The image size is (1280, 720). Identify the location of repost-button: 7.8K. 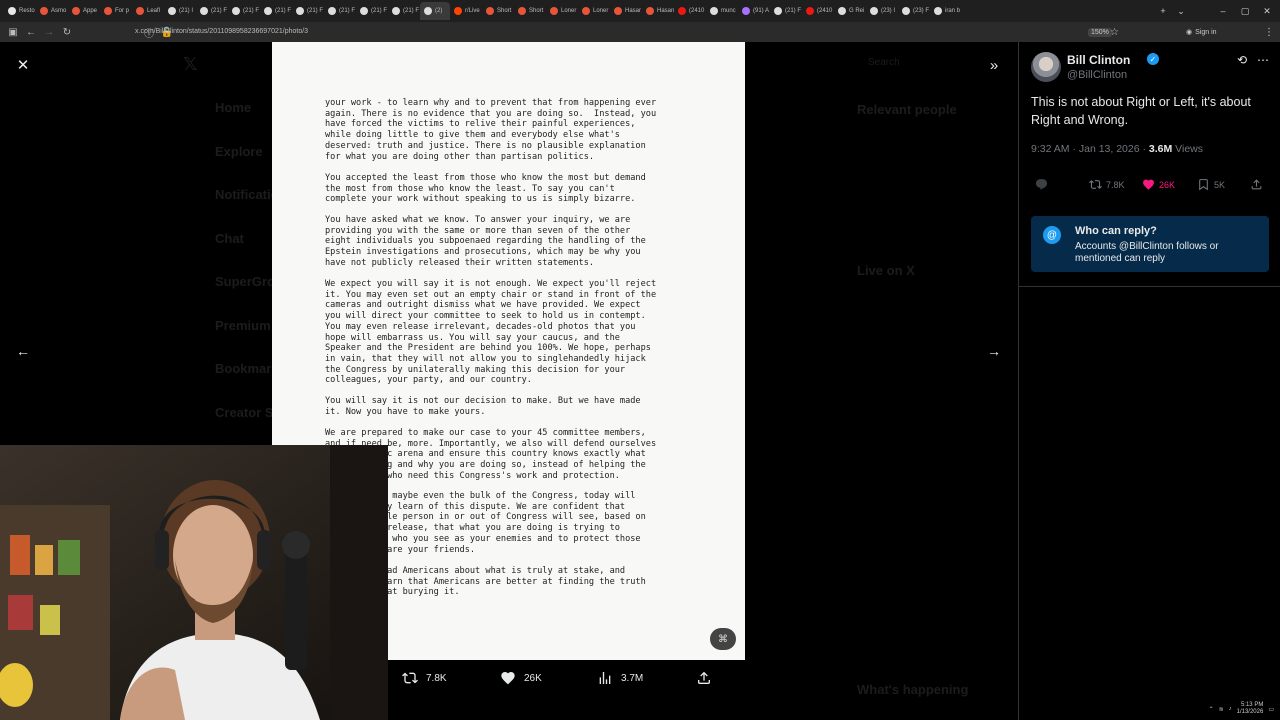
(1107, 184).